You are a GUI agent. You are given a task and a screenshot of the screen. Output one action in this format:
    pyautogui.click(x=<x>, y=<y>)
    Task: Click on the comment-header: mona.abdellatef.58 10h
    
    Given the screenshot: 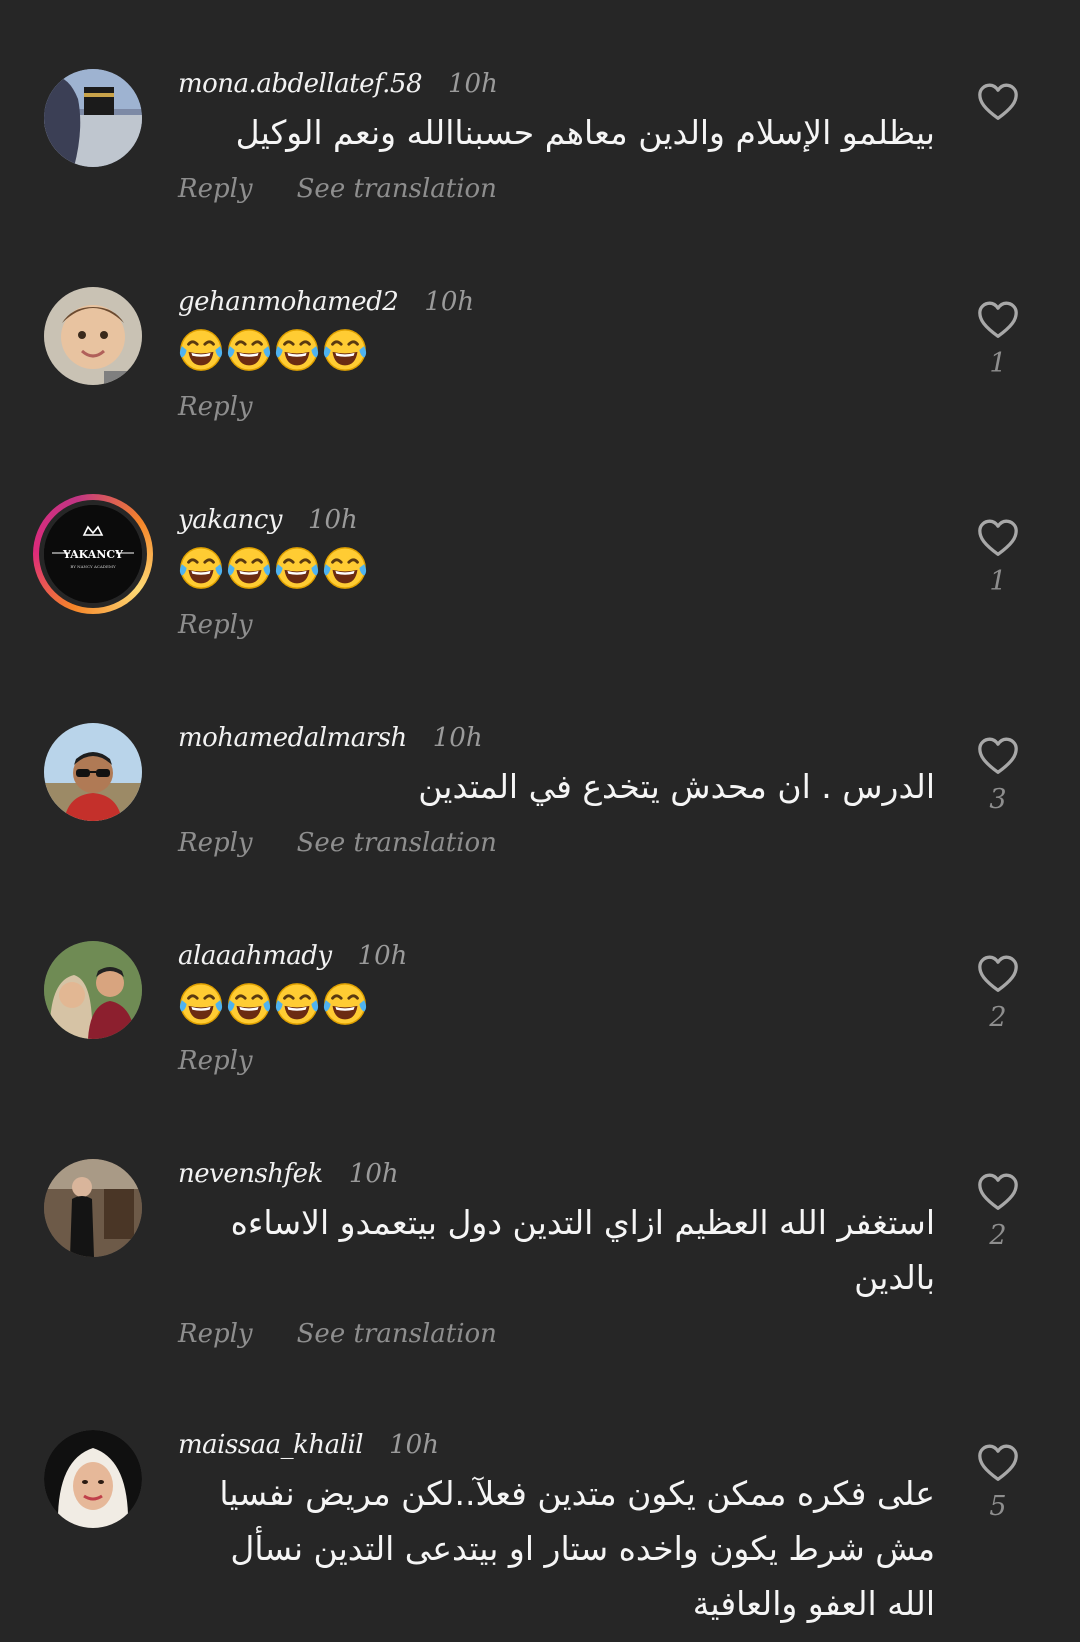 What is the action you would take?
    pyautogui.click(x=338, y=87)
    